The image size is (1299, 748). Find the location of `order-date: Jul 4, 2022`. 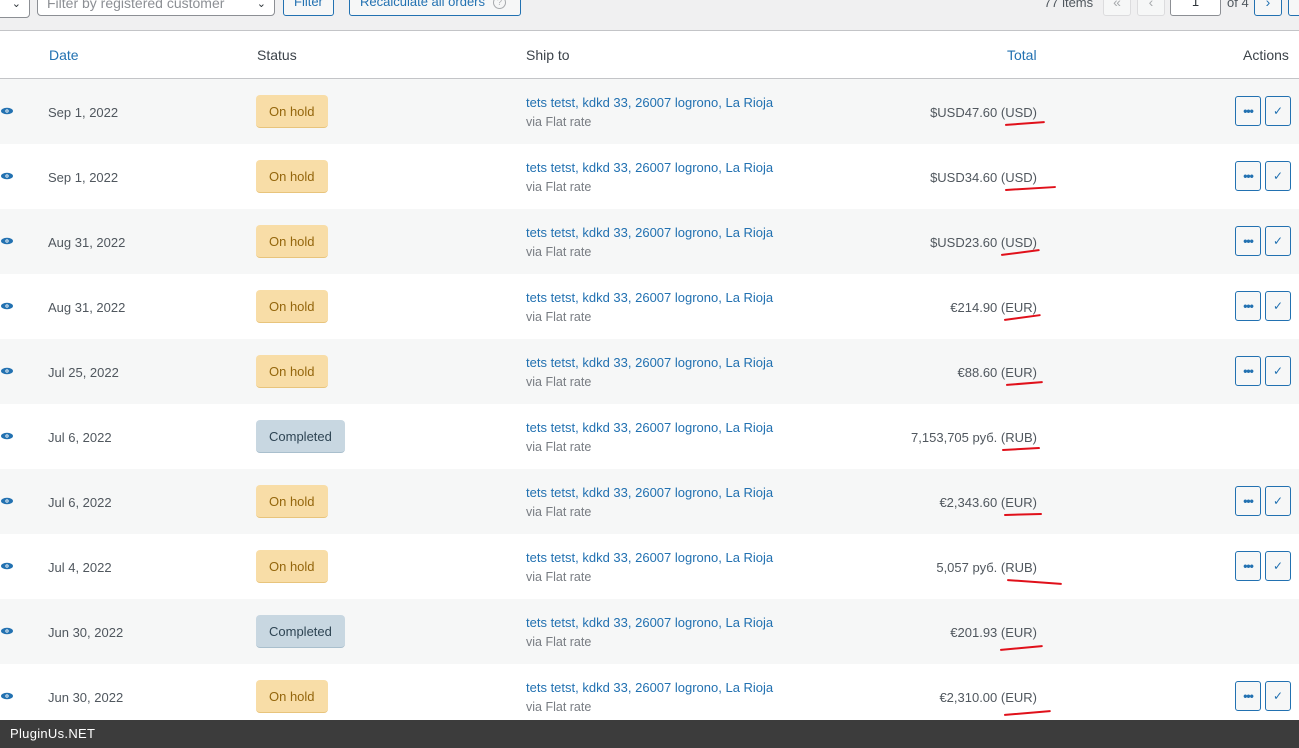

order-date: Jul 4, 2022 is located at coordinates (80, 567).